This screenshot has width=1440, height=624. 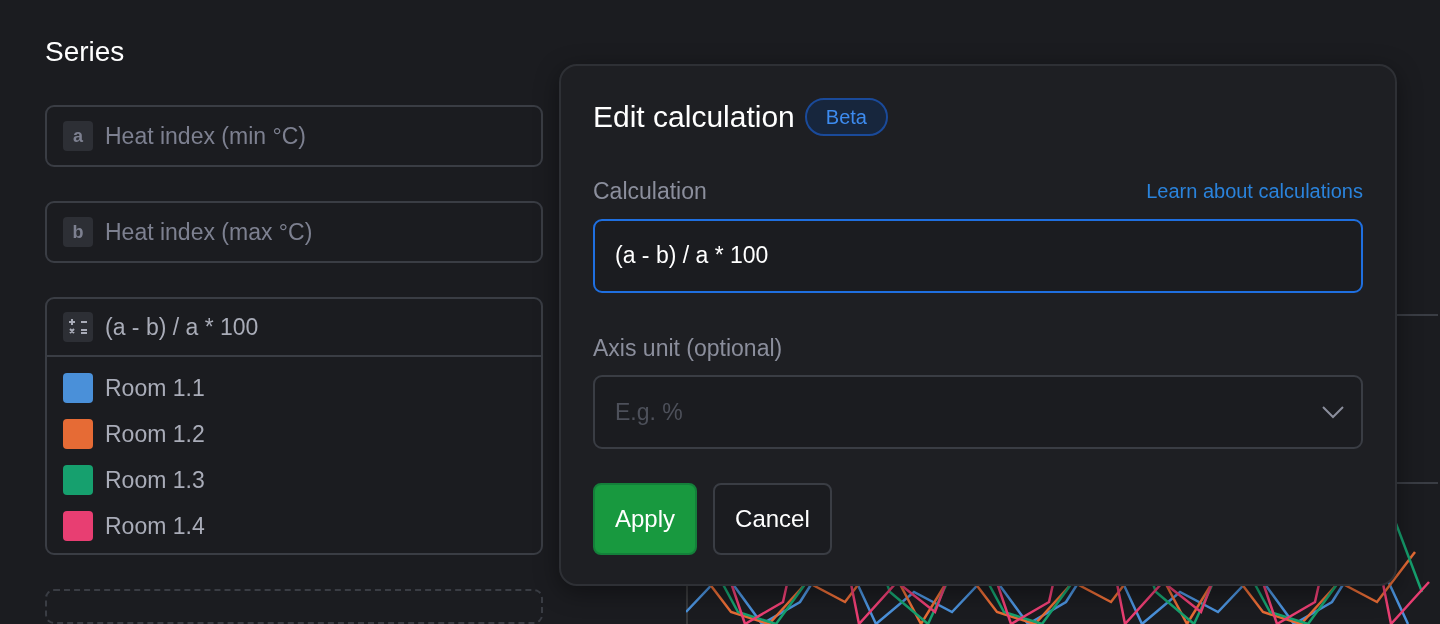 I want to click on field-label: Axis unit (optional), so click(x=688, y=348).